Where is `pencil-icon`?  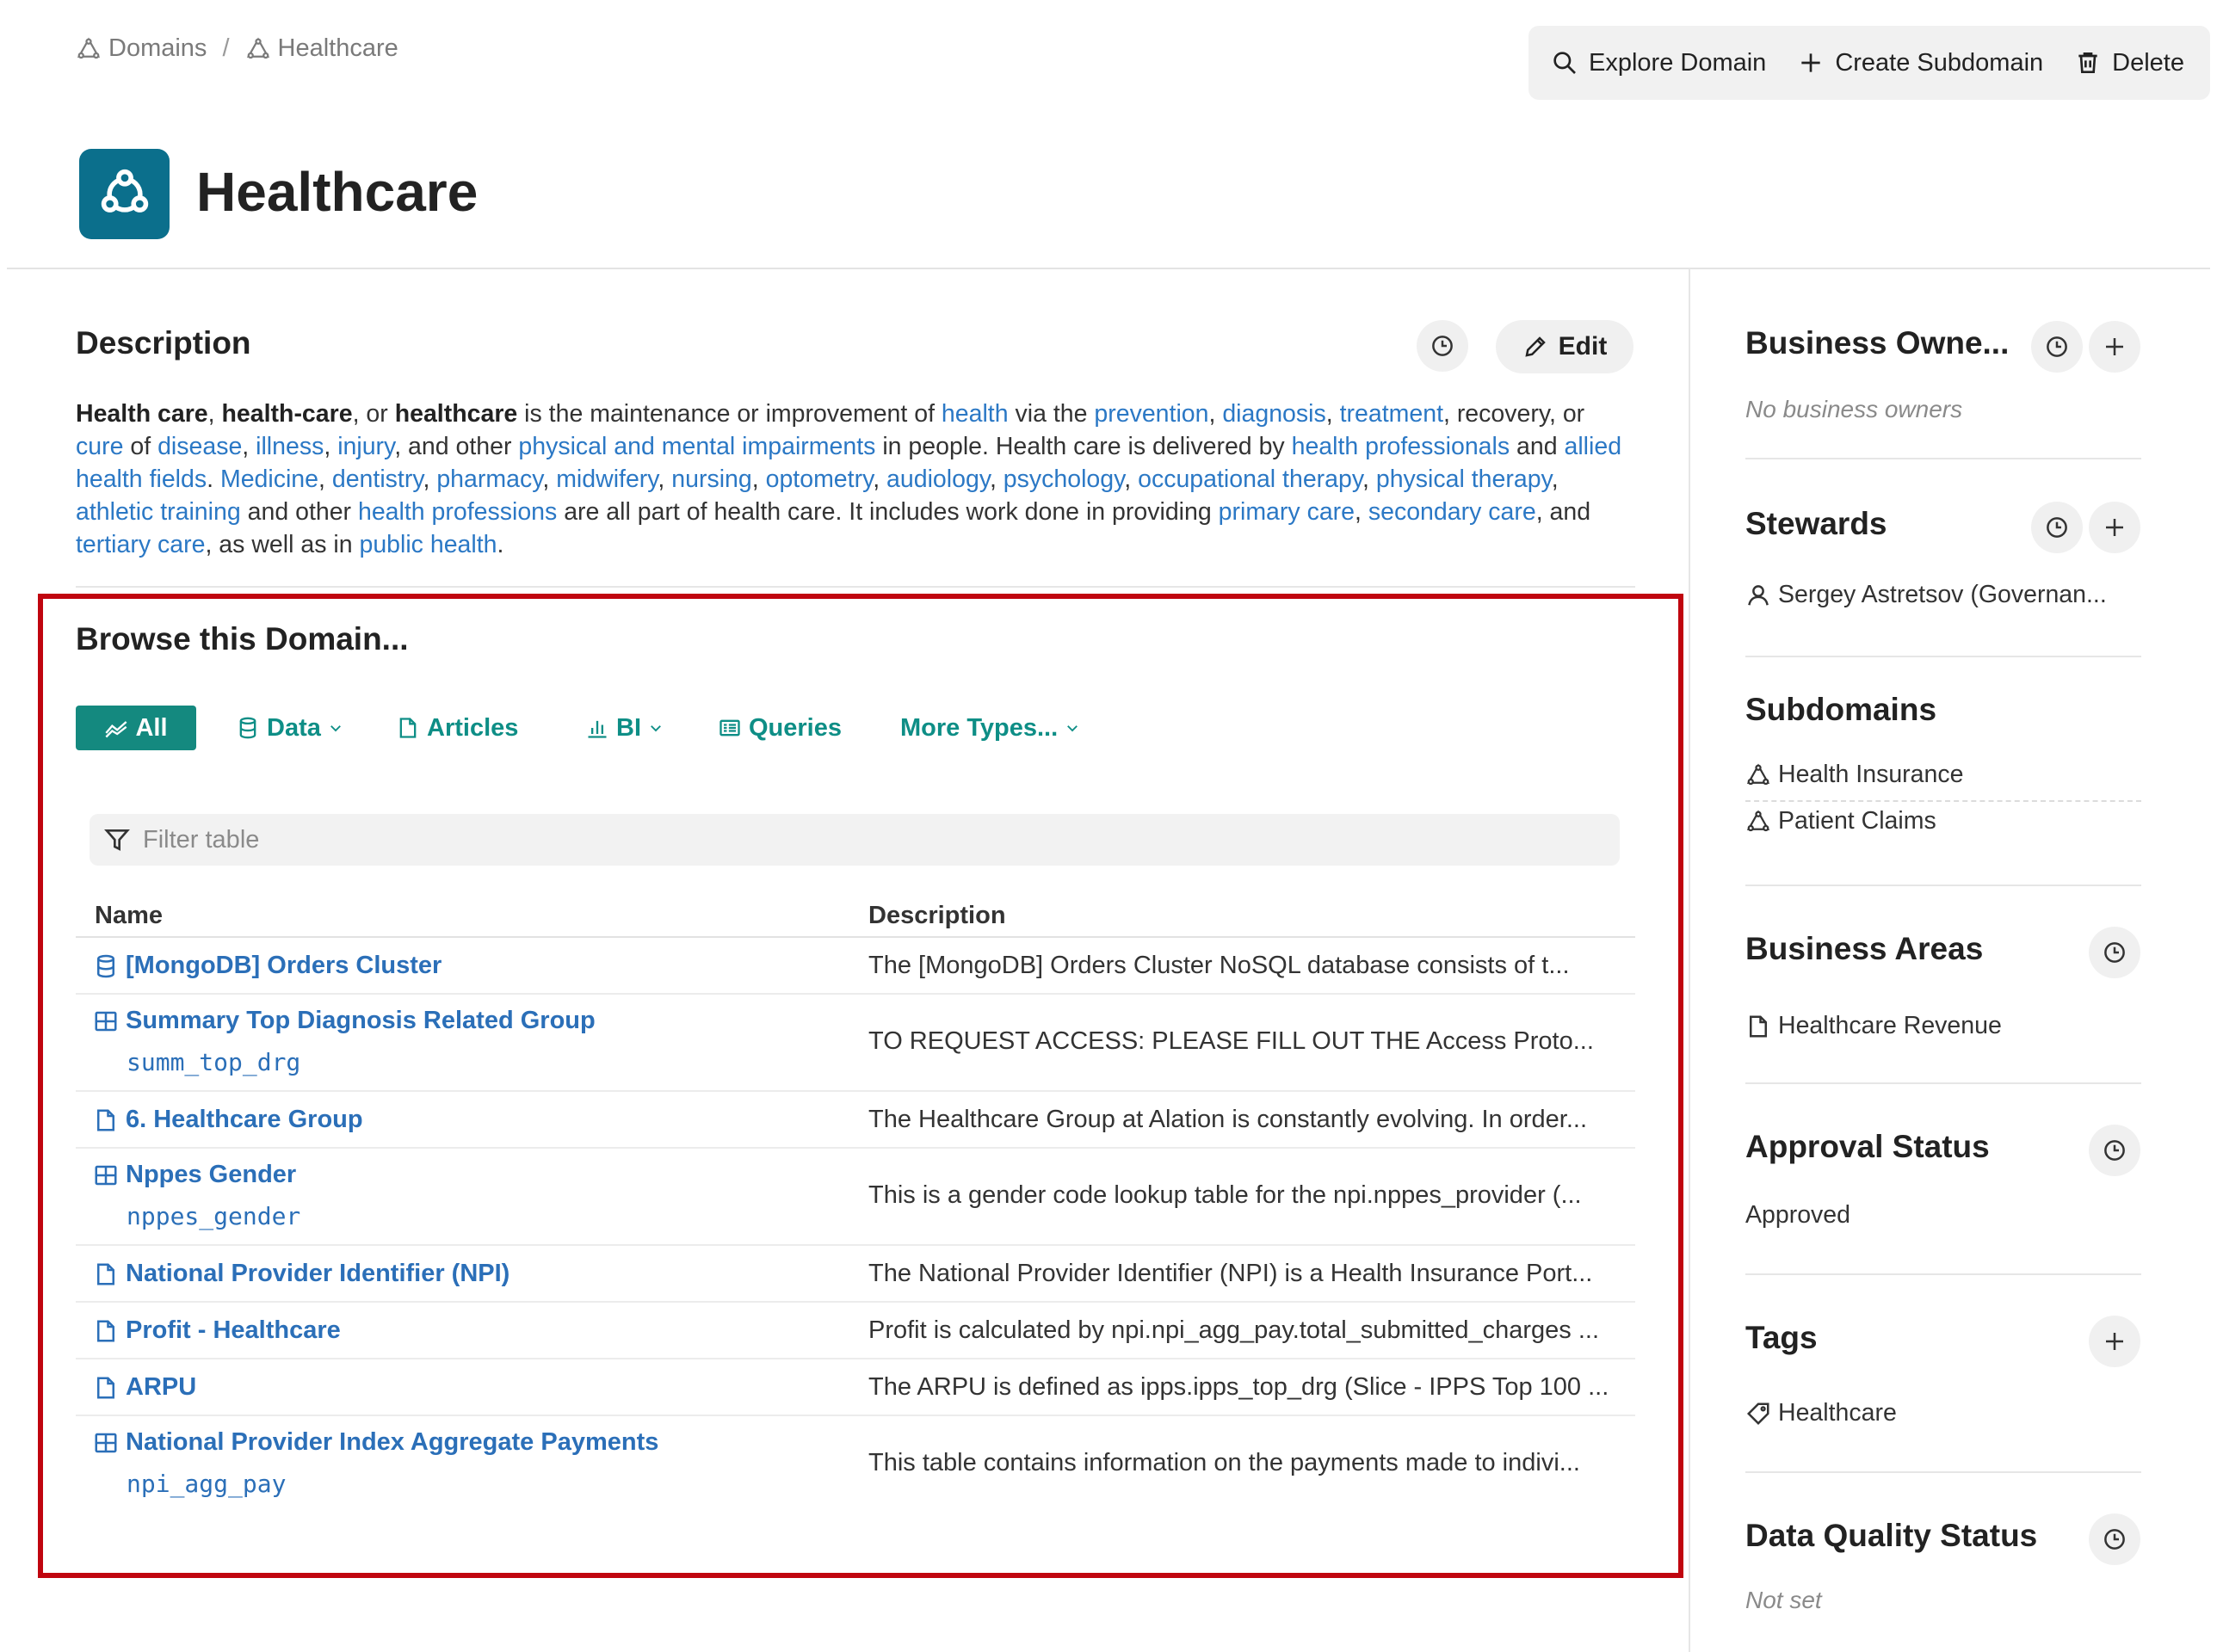 pencil-icon is located at coordinates (1535, 346).